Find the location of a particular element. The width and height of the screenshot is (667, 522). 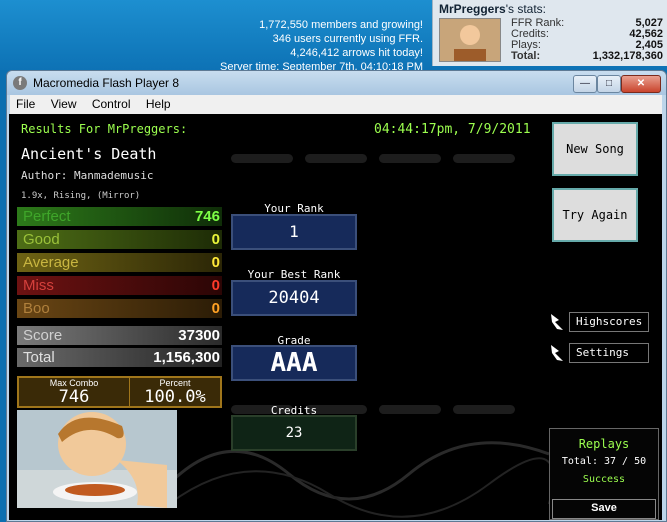

minimize-button: — is located at coordinates (585, 84).